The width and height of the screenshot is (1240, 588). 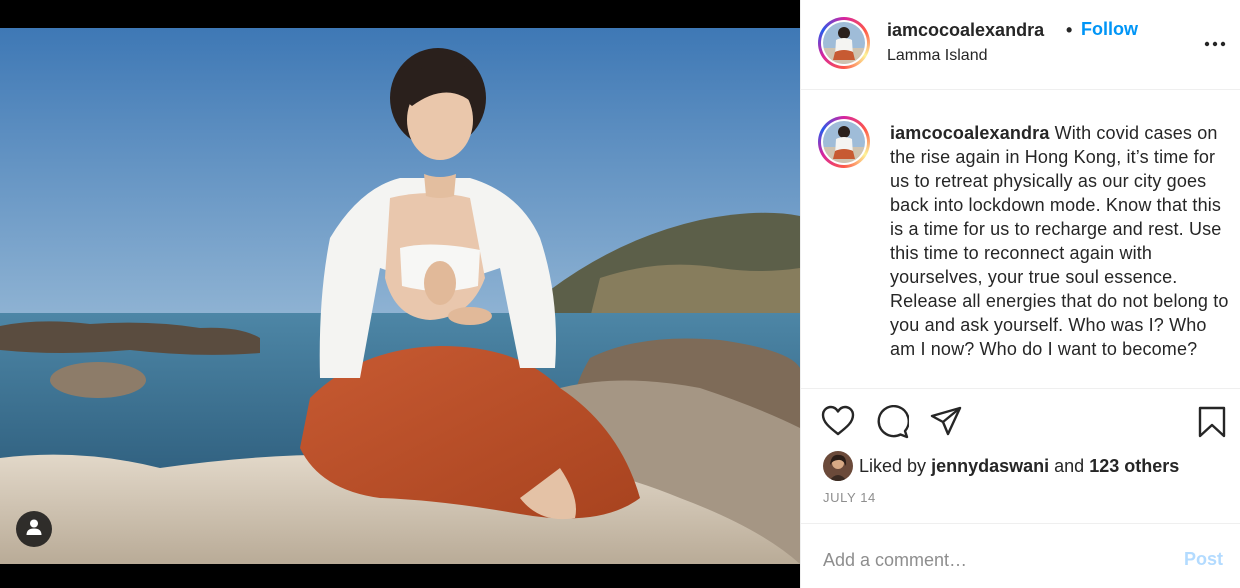 I want to click on more-options-icon, so click(x=1215, y=38).